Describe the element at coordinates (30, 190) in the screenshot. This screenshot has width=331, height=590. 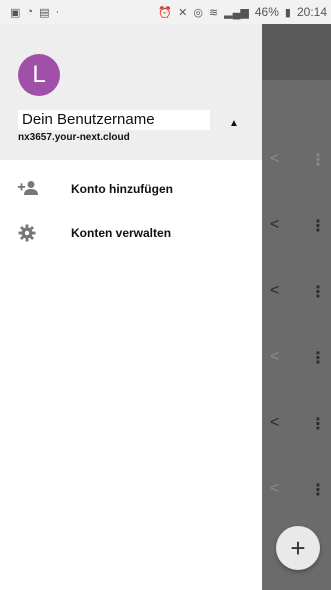
I see `add-person-icon` at that location.